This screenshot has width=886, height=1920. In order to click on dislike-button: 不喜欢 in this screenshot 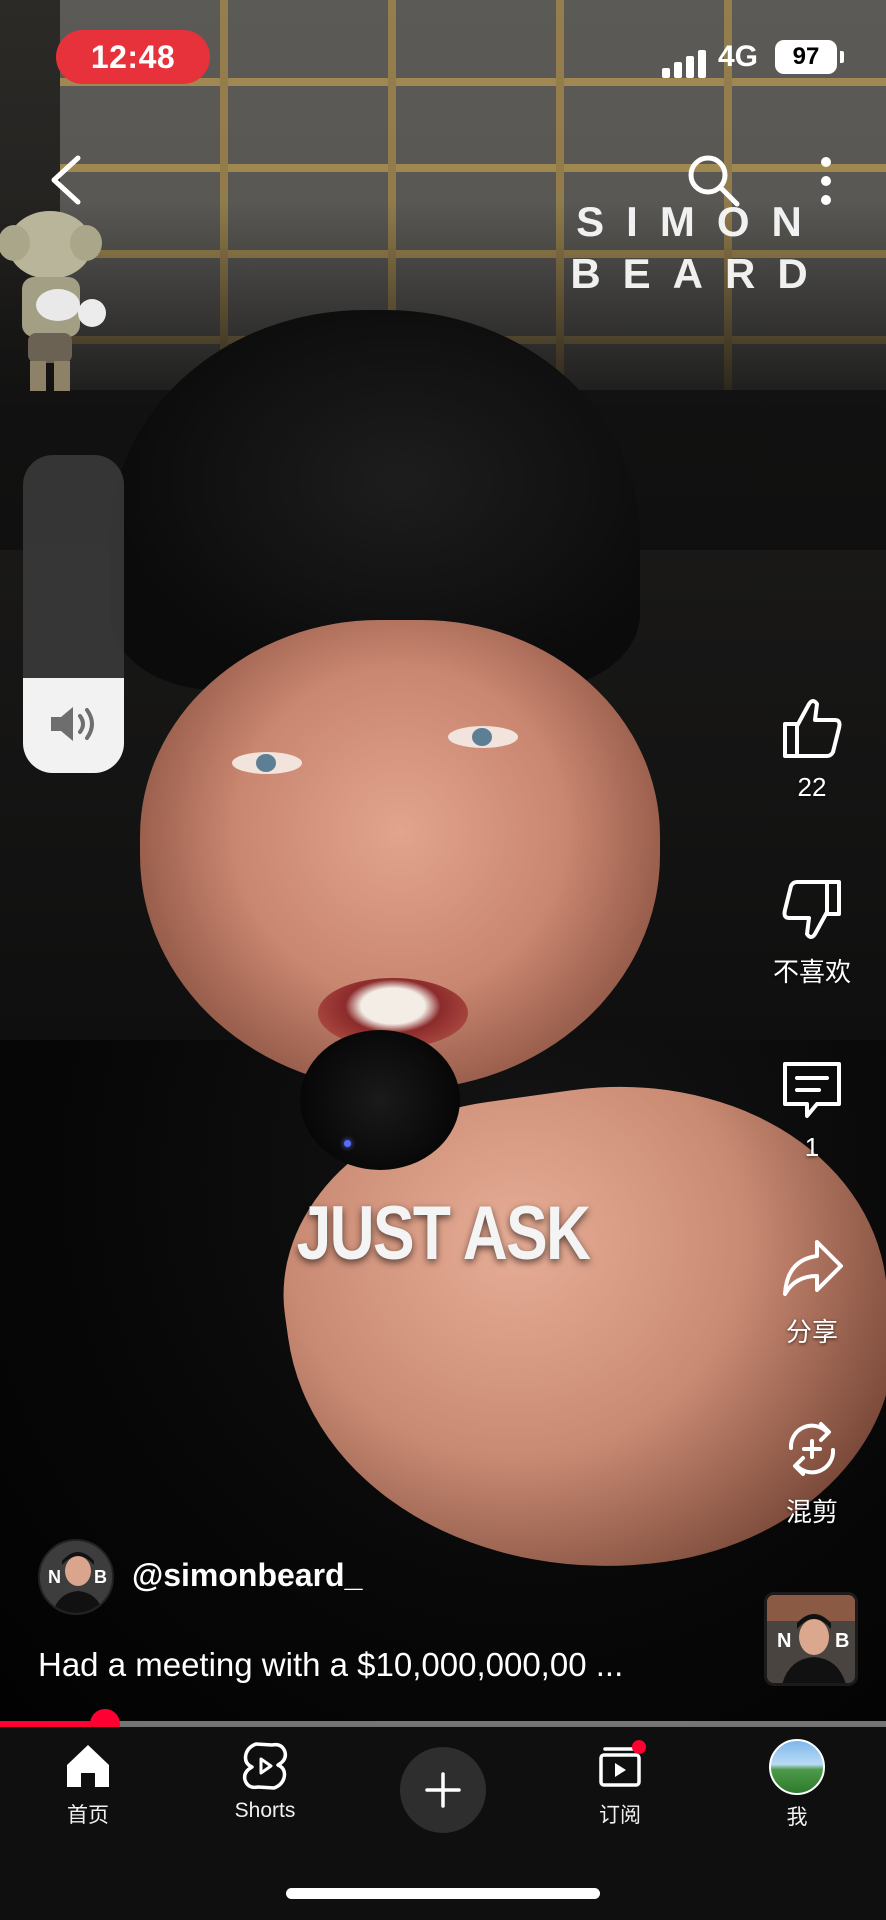, I will do `click(812, 931)`.